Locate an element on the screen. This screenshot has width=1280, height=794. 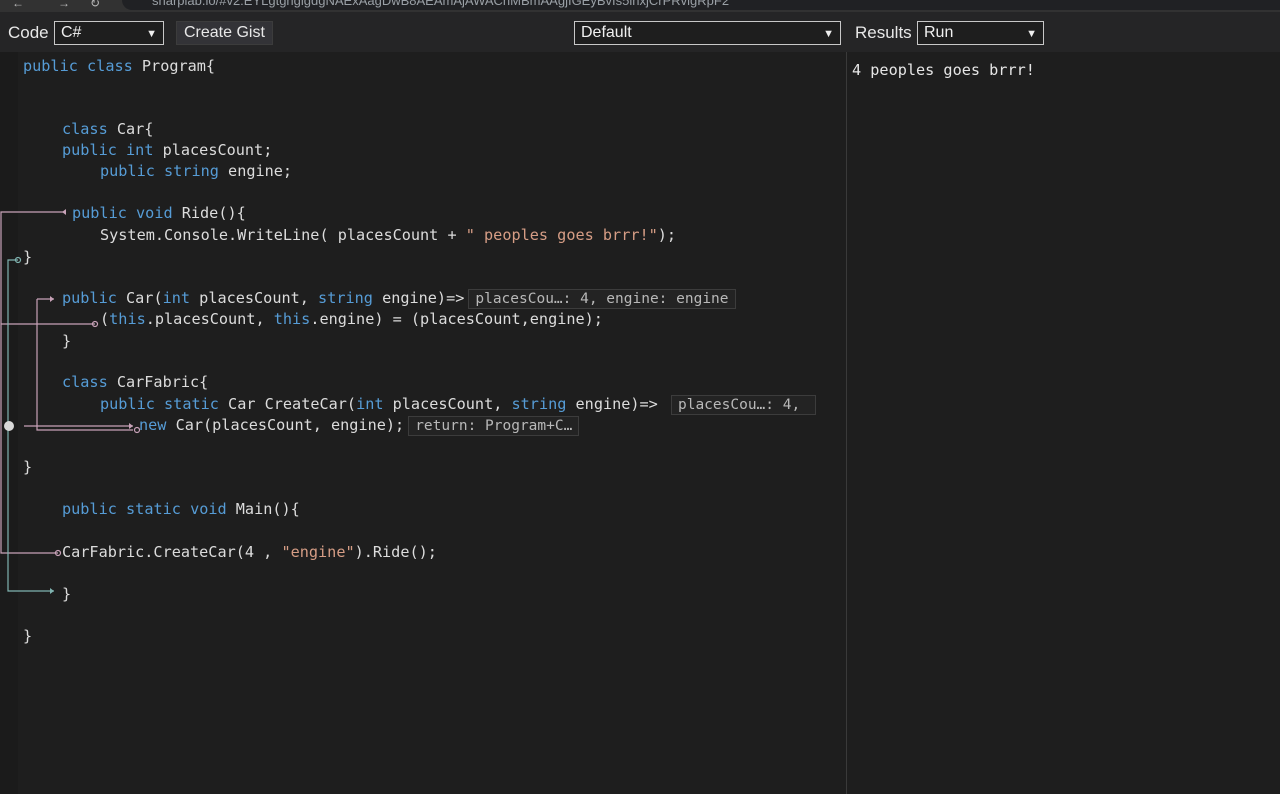
reload-icon: ↻ is located at coordinates (95, 5).